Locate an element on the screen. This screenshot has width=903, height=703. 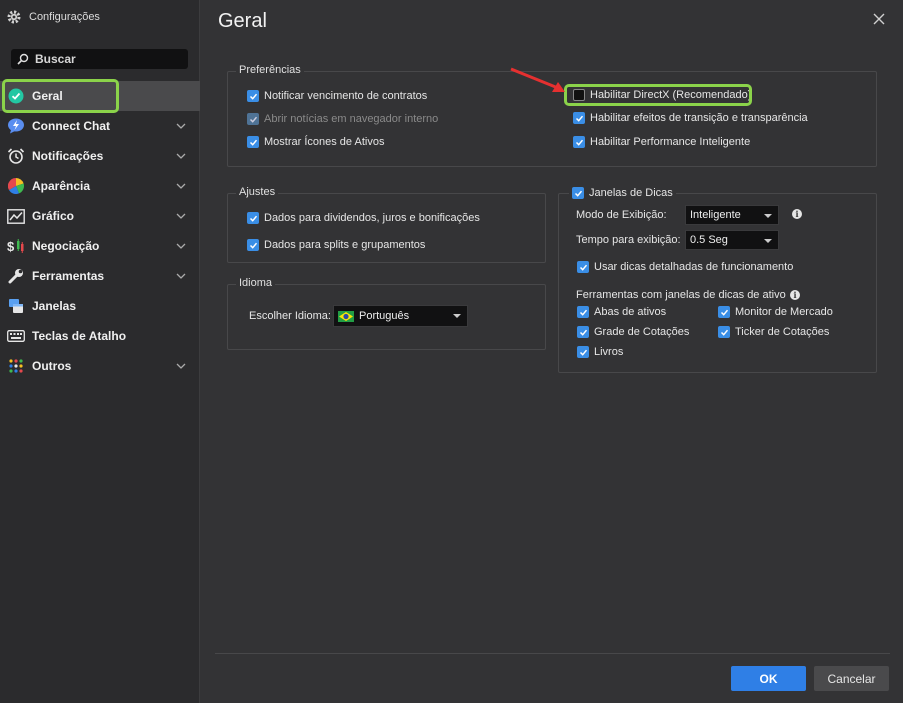
checkbox-ticker-de-cotacoes: Ticker de Cotações is located at coordinates (773, 332).